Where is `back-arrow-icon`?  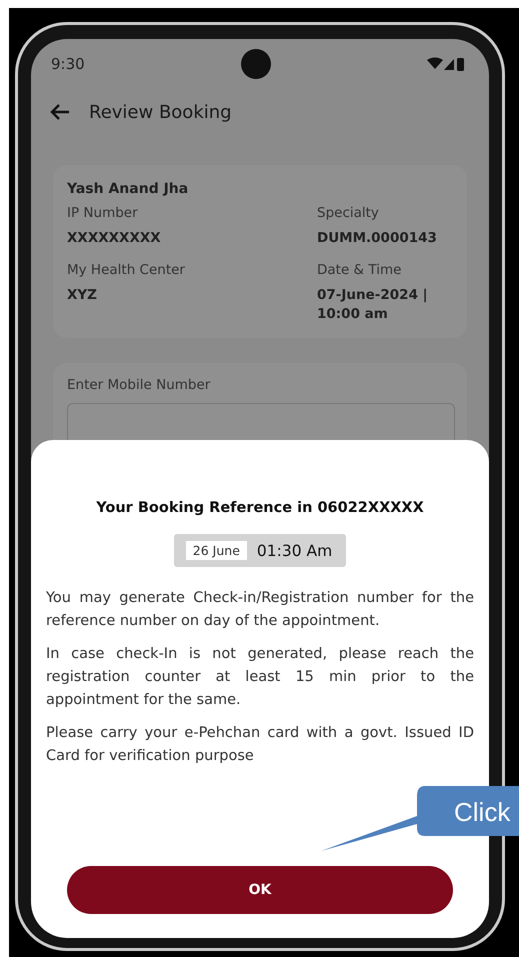 back-arrow-icon is located at coordinates (60, 112).